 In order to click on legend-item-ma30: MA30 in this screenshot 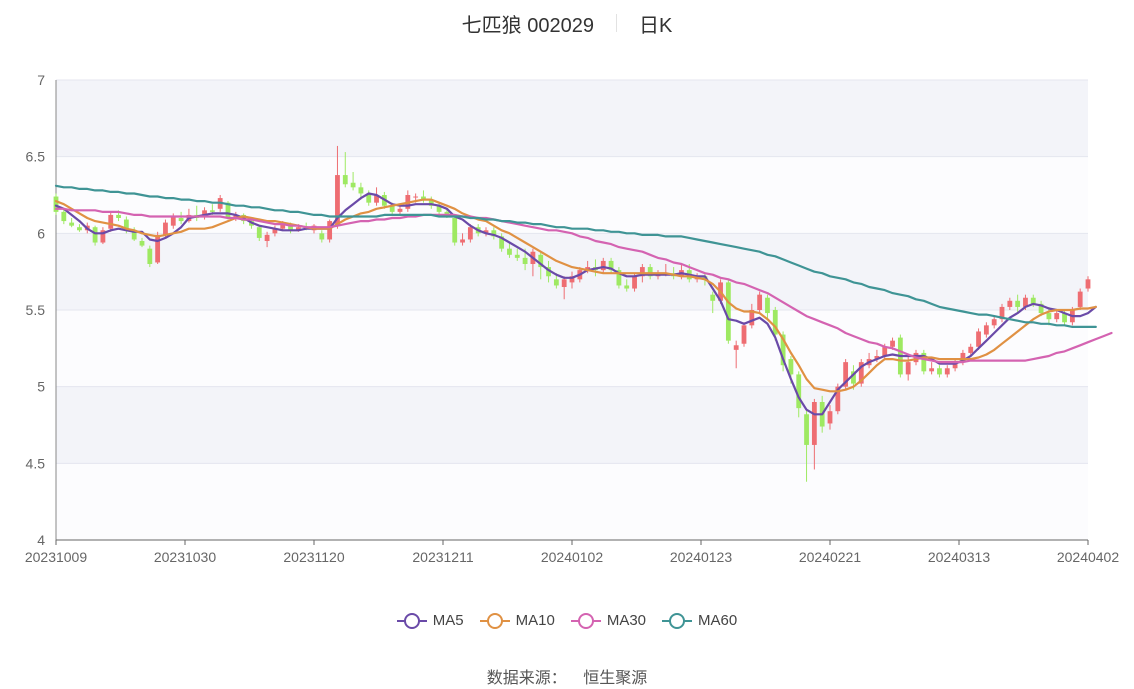, I will do `click(608, 620)`.